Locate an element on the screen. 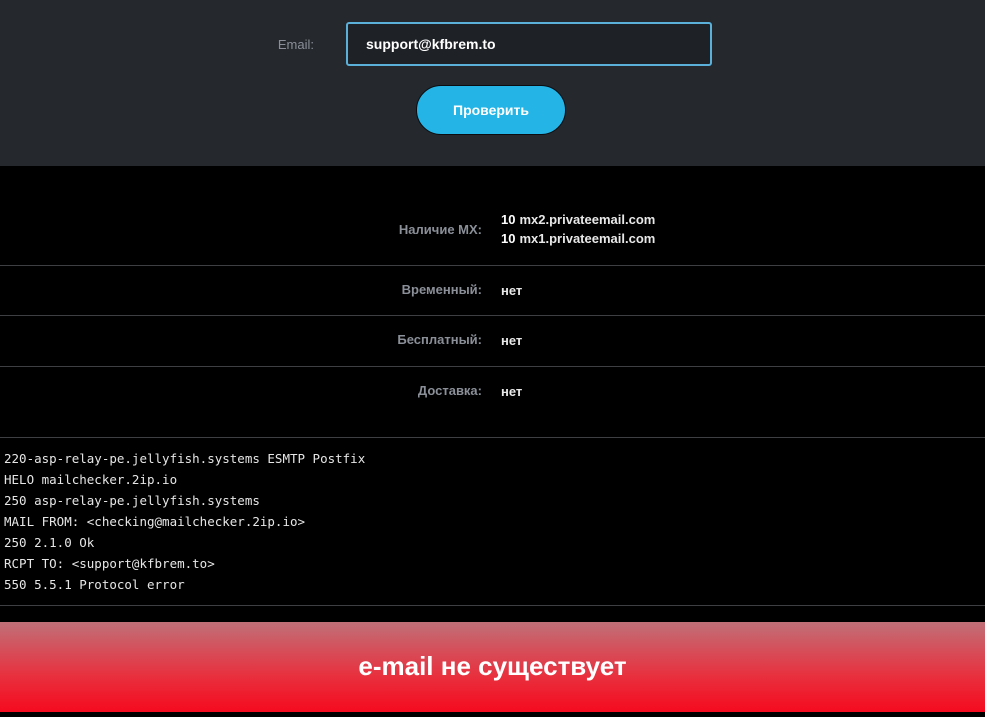 Image resolution: width=985 pixels, height=717 pixels. delivery-label: Доставка: is located at coordinates (449, 390).